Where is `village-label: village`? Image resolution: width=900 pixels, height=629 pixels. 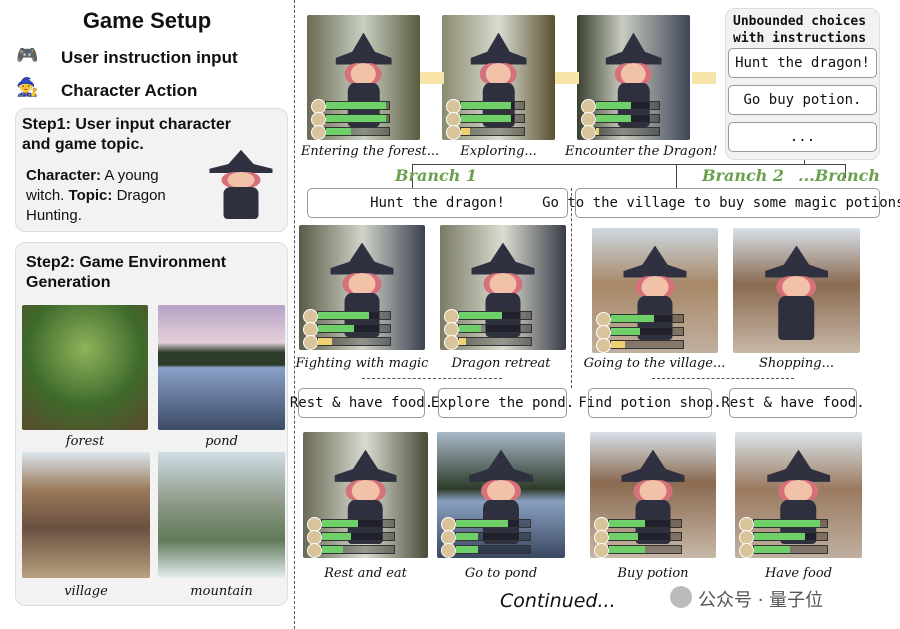 village-label: village is located at coordinates (86, 591).